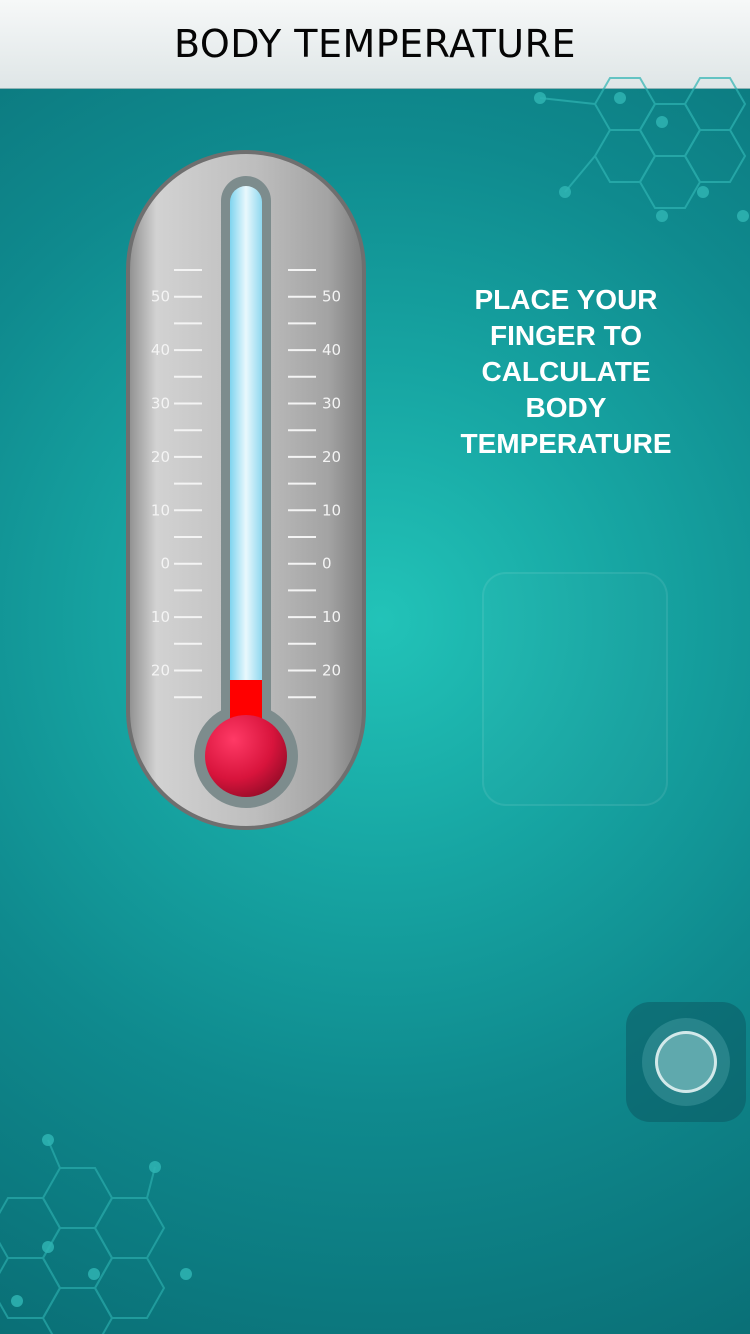  Describe the element at coordinates (331, 350) in the screenshot. I see `scale-label-right: 40` at that location.